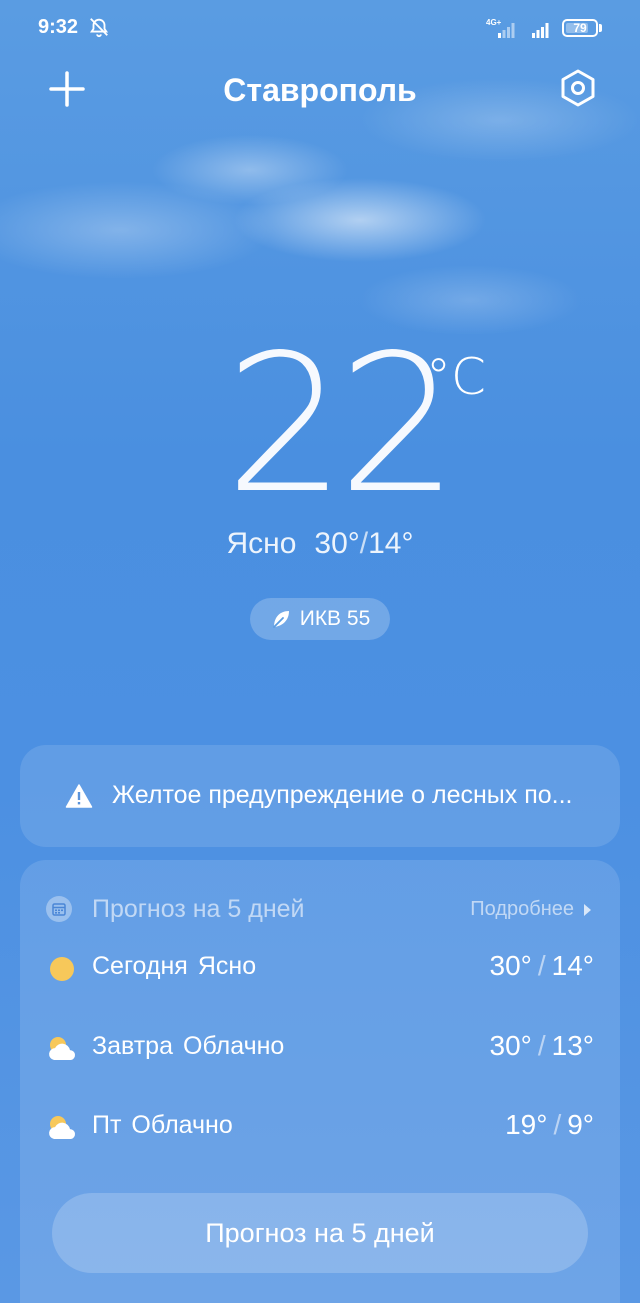  I want to click on calendar-icon, so click(59, 909).